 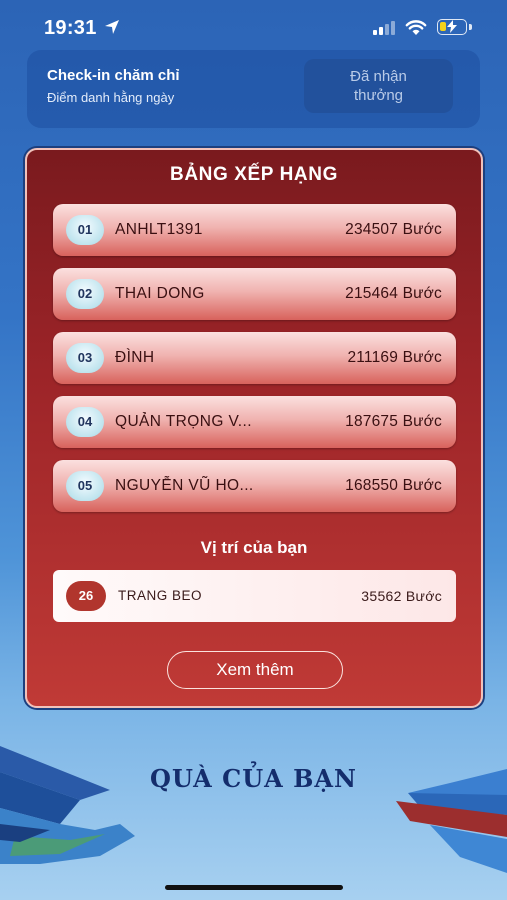 What do you see at coordinates (401, 596) in the screenshot?
I see `your-steps: 35562 Bước` at bounding box center [401, 596].